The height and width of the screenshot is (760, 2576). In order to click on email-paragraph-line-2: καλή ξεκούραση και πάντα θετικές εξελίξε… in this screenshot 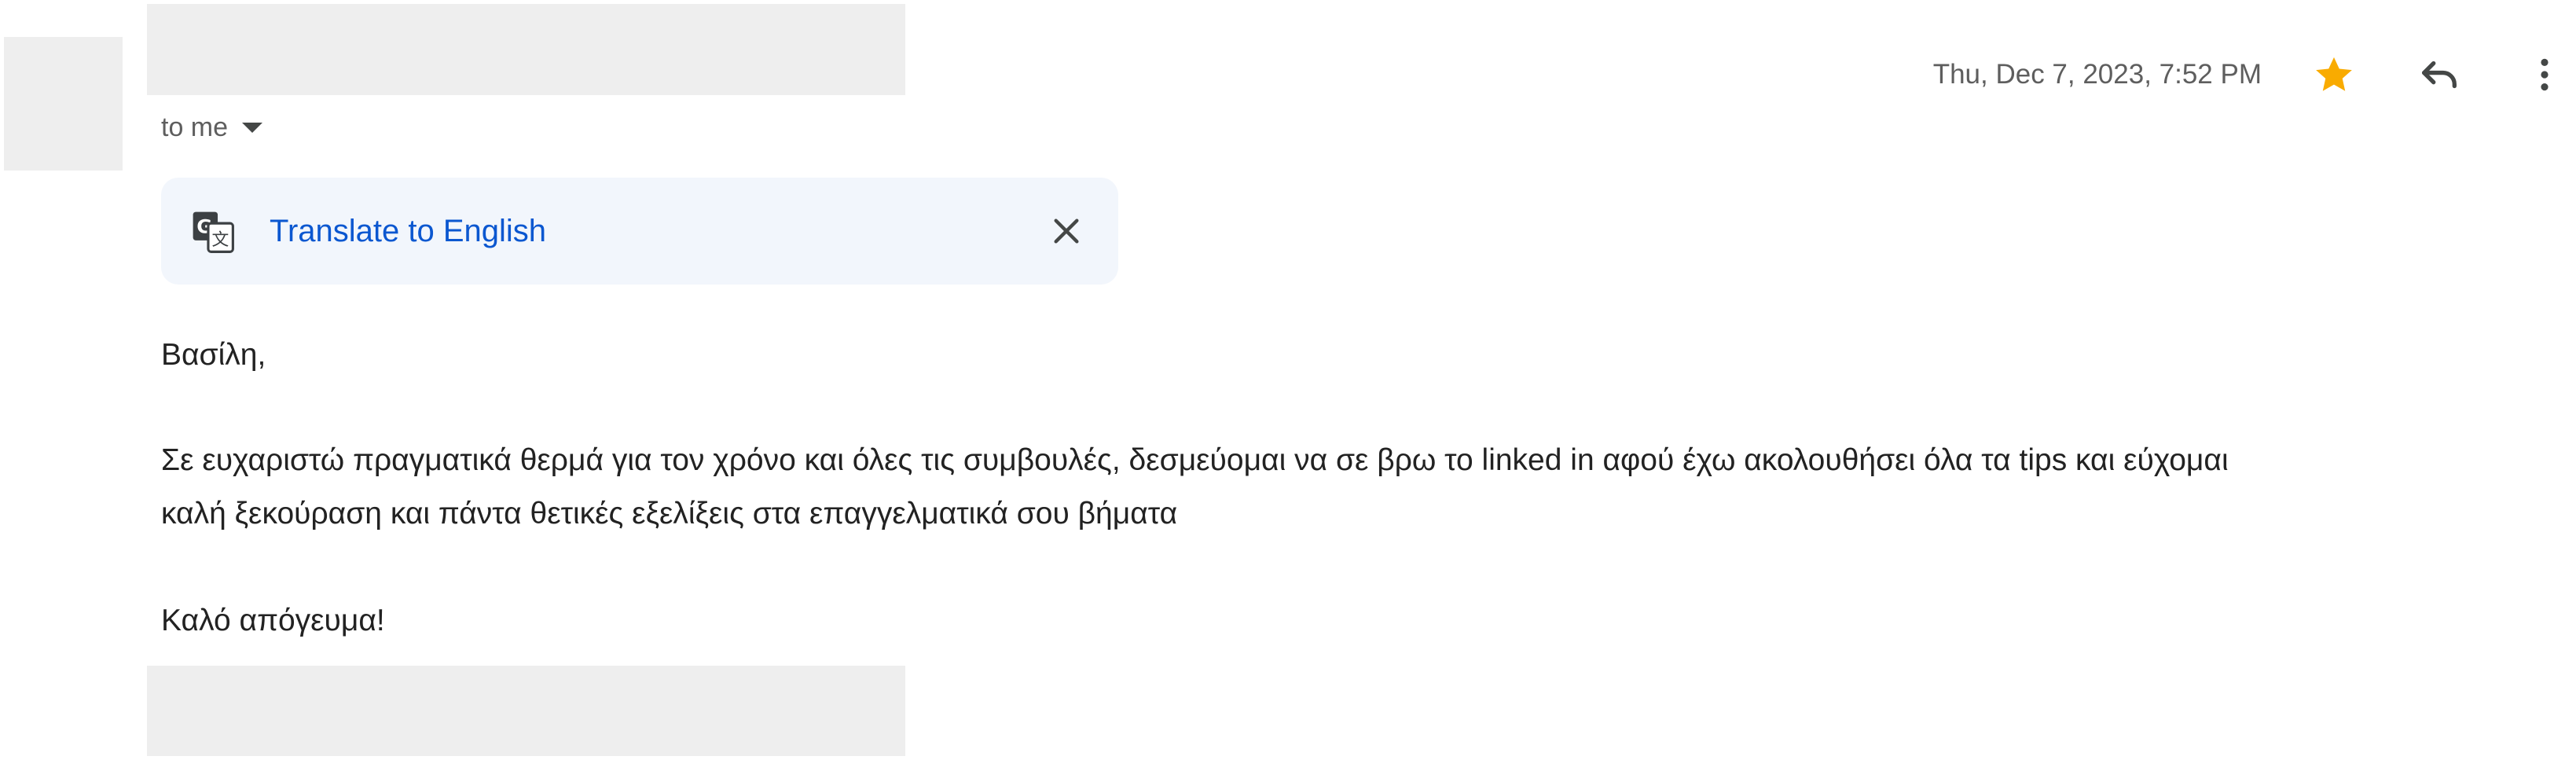, I will do `click(669, 514)`.